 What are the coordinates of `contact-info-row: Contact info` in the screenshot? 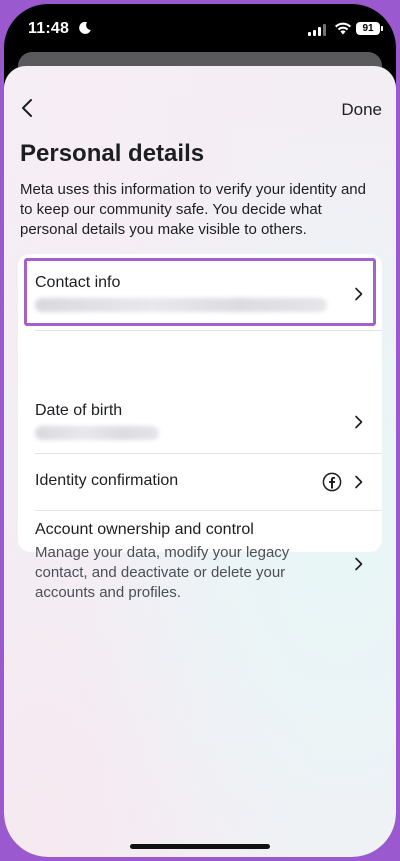 It's located at (200, 292).